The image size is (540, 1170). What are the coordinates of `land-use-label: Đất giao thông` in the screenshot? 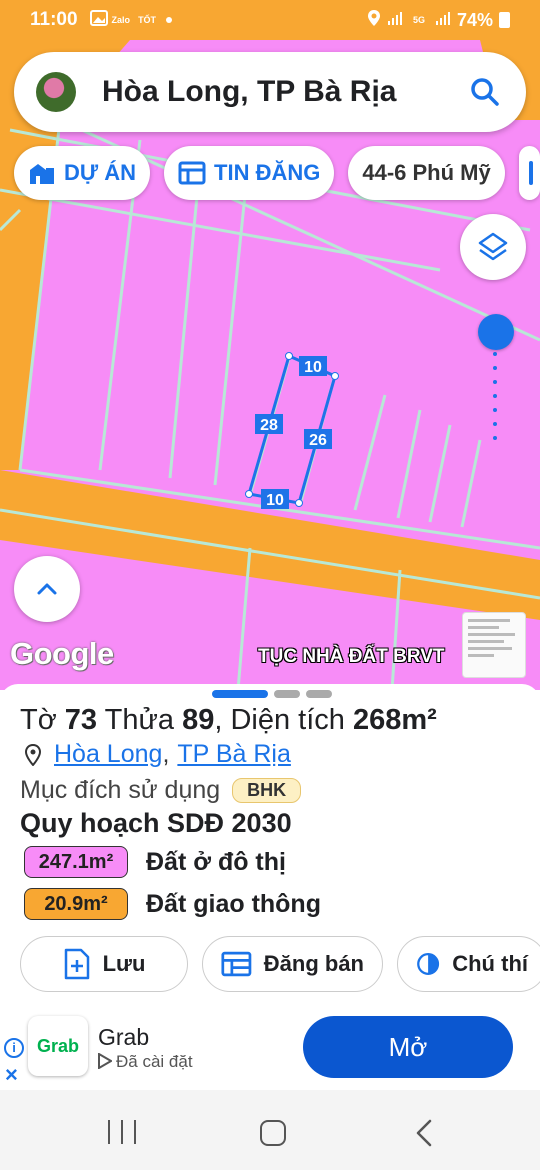 It's located at (233, 903).